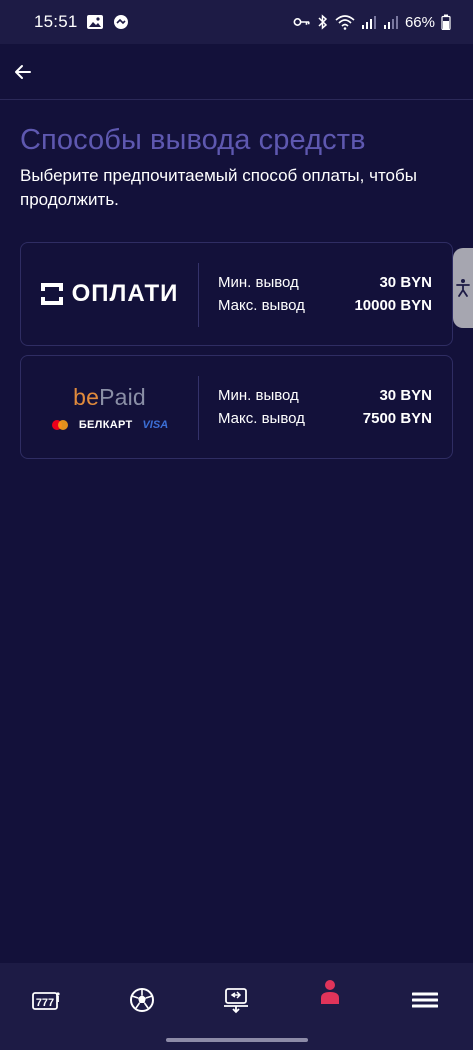 This screenshot has height=1050, width=473. I want to click on bepaid-logo-paid: Paid, so click(122, 396).